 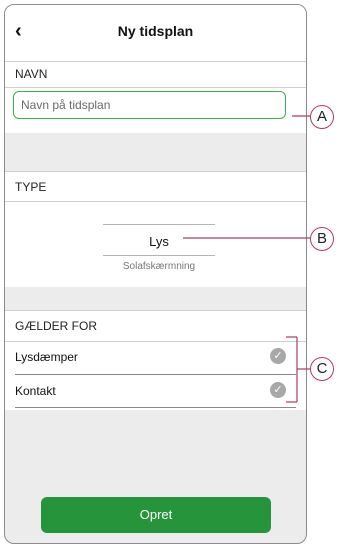 I want to click on callout-c: C, so click(x=322, y=369).